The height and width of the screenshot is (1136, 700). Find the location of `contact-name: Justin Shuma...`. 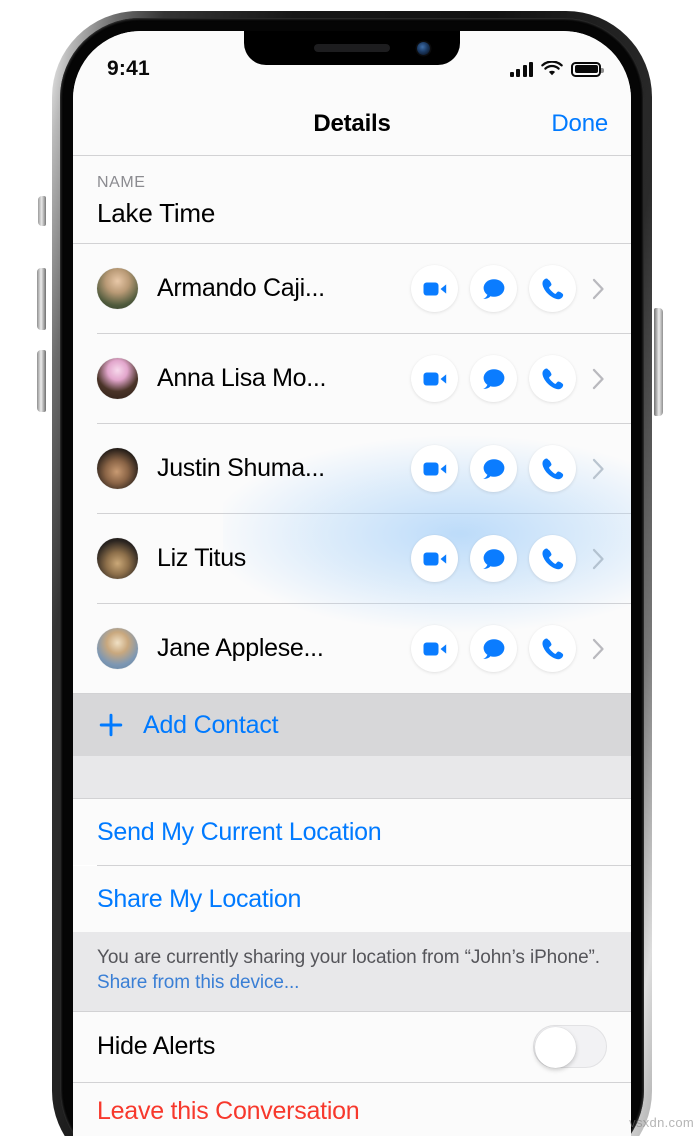

contact-name: Justin Shuma... is located at coordinates (241, 468).